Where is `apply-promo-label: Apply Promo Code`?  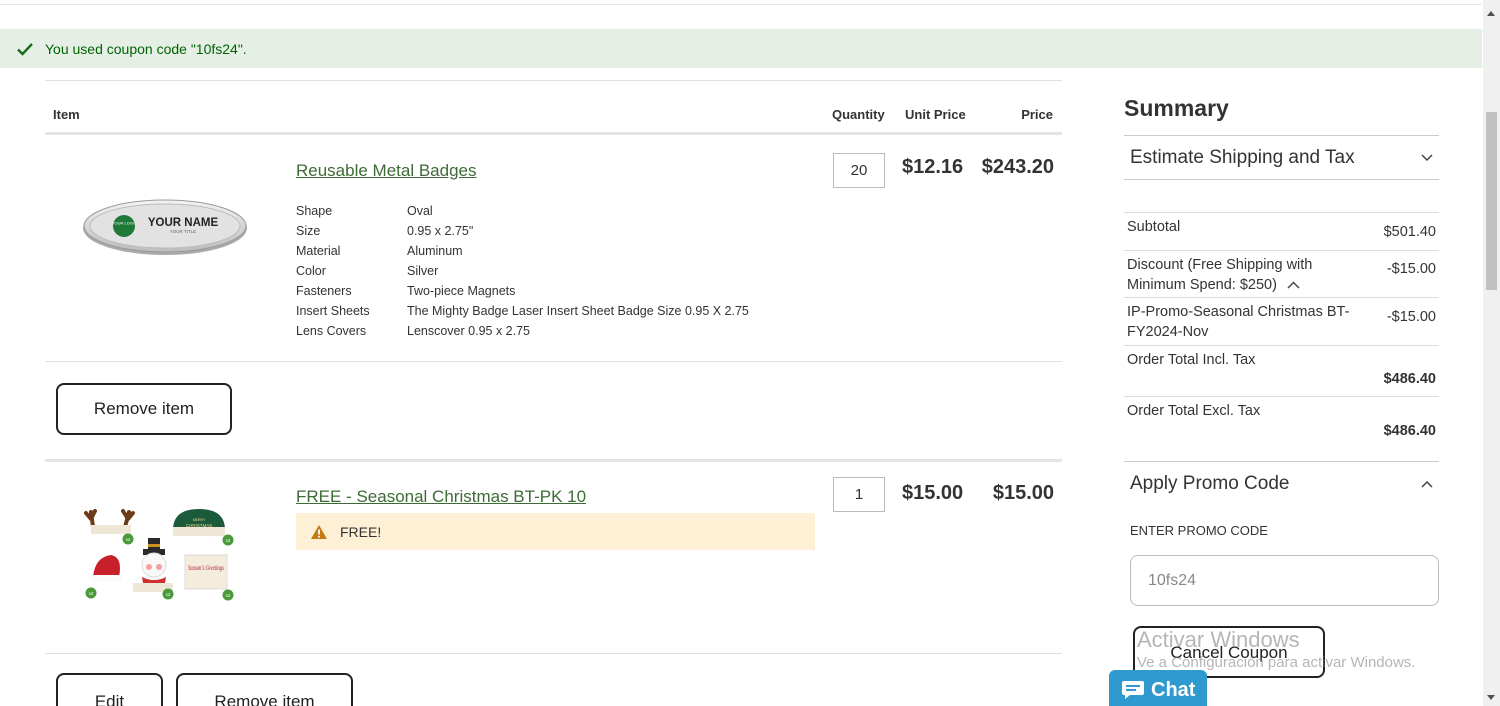
apply-promo-label: Apply Promo Code is located at coordinates (1210, 483).